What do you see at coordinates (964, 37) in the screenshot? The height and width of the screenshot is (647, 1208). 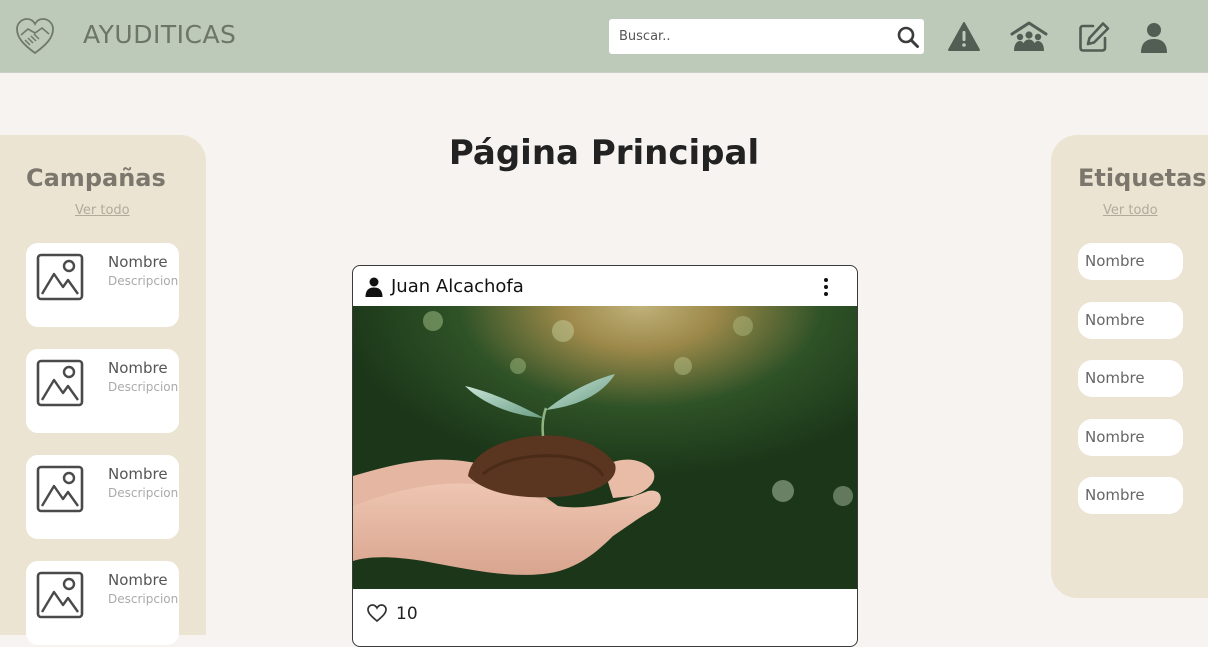 I see `alert-icon` at bounding box center [964, 37].